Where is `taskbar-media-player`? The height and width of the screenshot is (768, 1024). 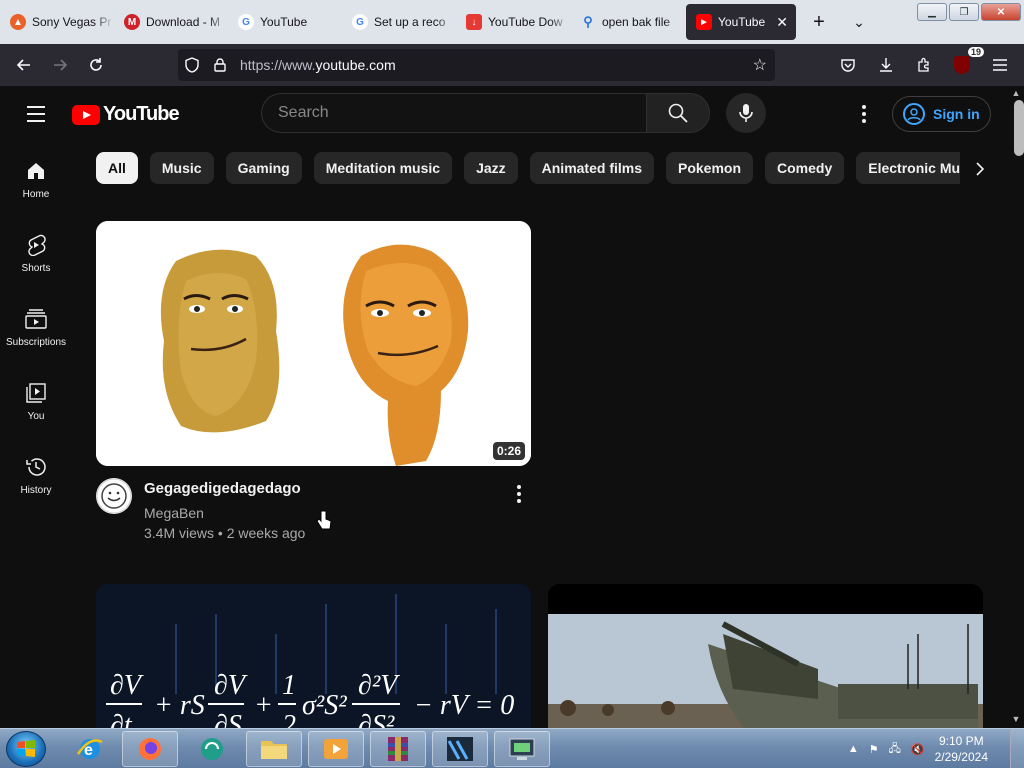
taskbar-media-player is located at coordinates (336, 749).